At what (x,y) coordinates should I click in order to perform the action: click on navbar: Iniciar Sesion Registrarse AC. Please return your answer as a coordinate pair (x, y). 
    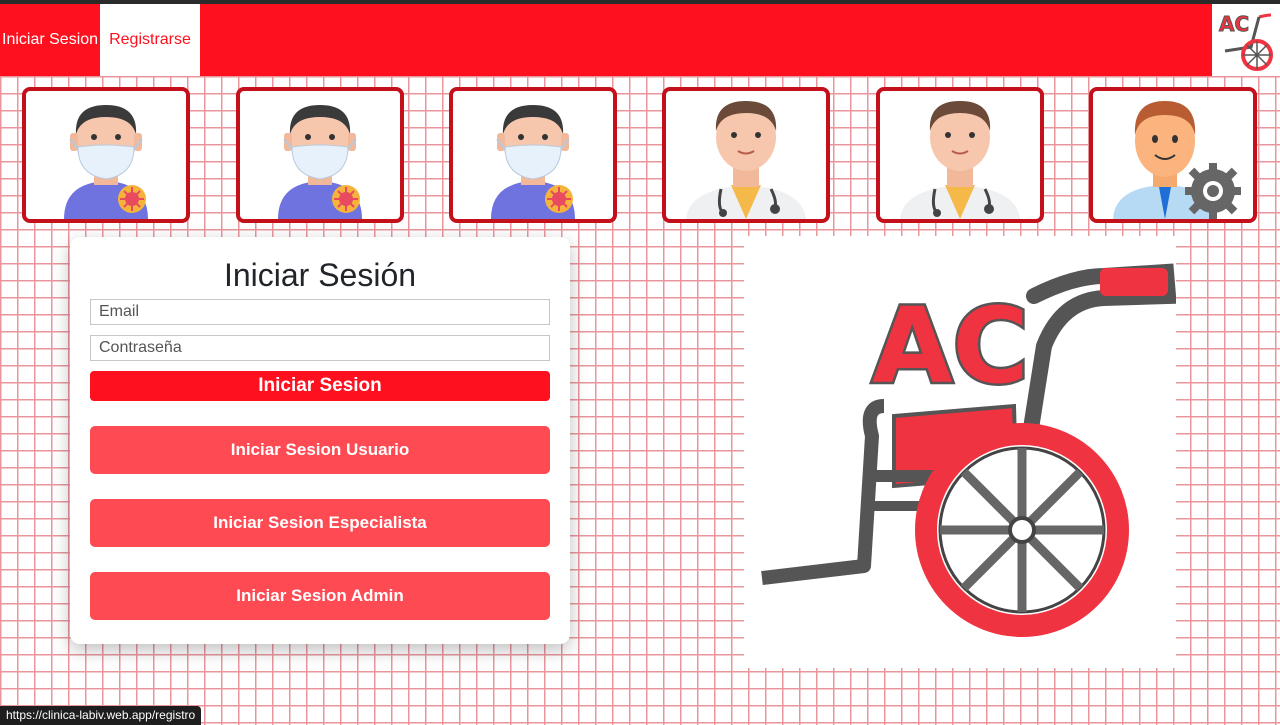
    Looking at the image, I should click on (640, 40).